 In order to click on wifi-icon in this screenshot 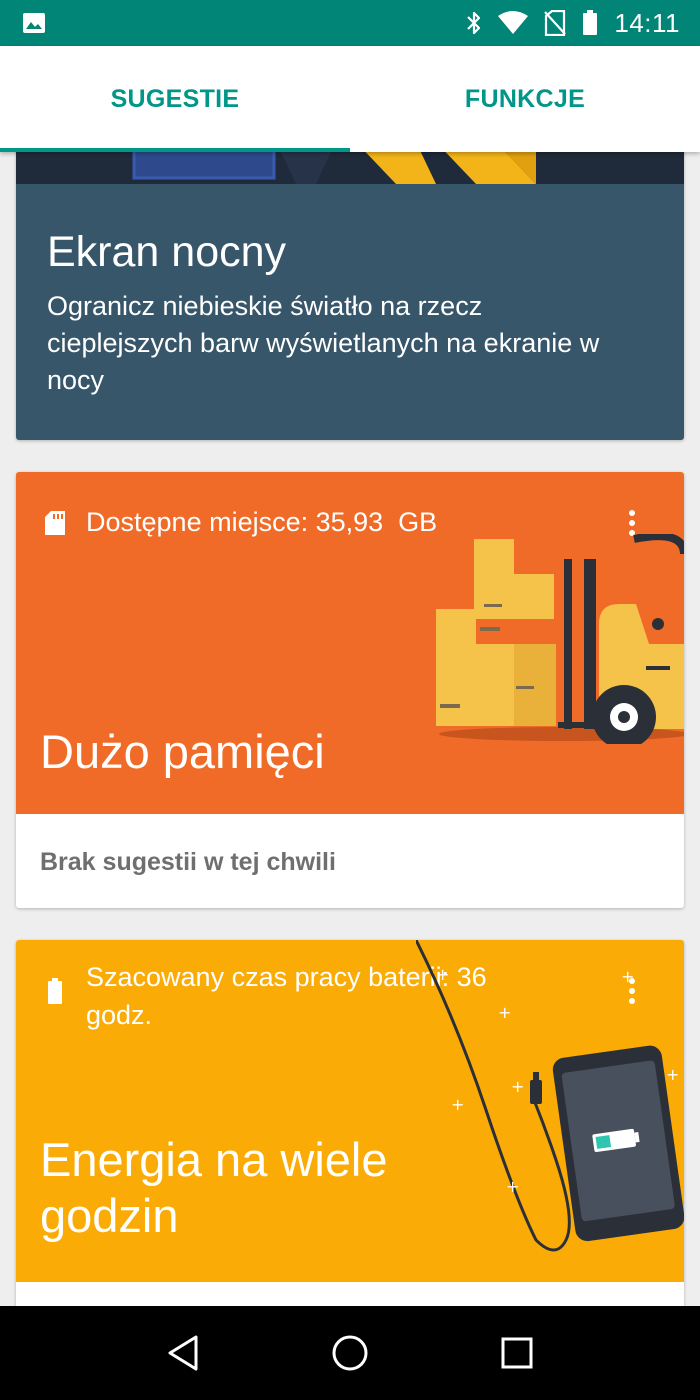, I will do `click(513, 23)`.